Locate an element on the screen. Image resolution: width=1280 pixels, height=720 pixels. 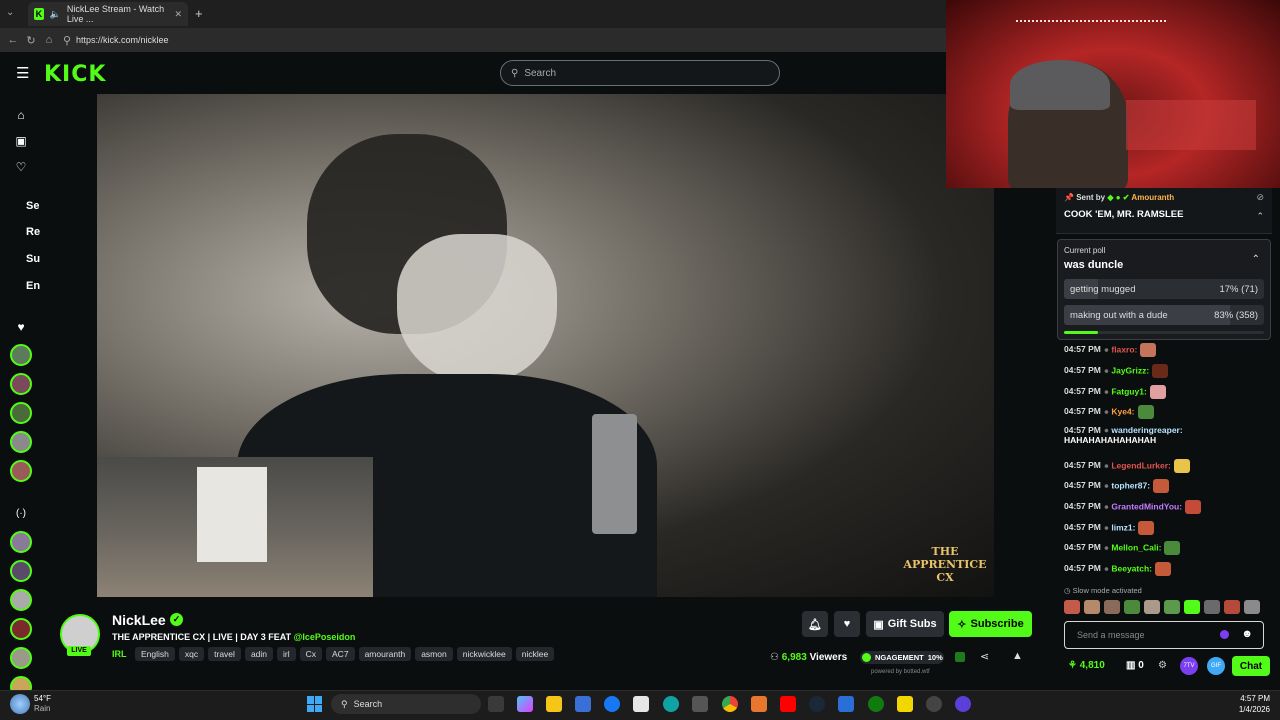
sidebar-item-label: Re is located at coordinates (33, 232).